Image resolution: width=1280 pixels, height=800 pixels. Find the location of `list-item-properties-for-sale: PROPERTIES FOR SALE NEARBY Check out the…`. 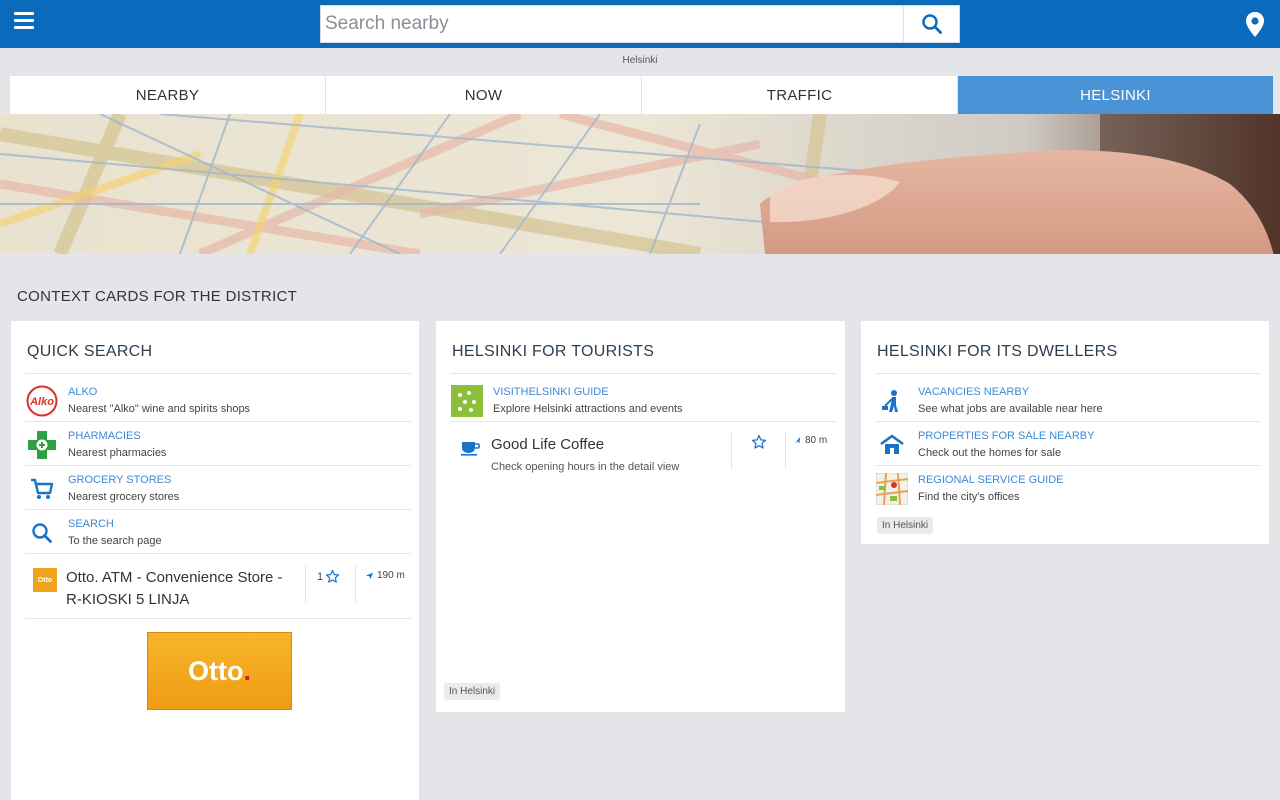

list-item-properties-for-sale: PROPERTIES FOR SALE NEARBY Check out the… is located at coordinates (1068, 444).